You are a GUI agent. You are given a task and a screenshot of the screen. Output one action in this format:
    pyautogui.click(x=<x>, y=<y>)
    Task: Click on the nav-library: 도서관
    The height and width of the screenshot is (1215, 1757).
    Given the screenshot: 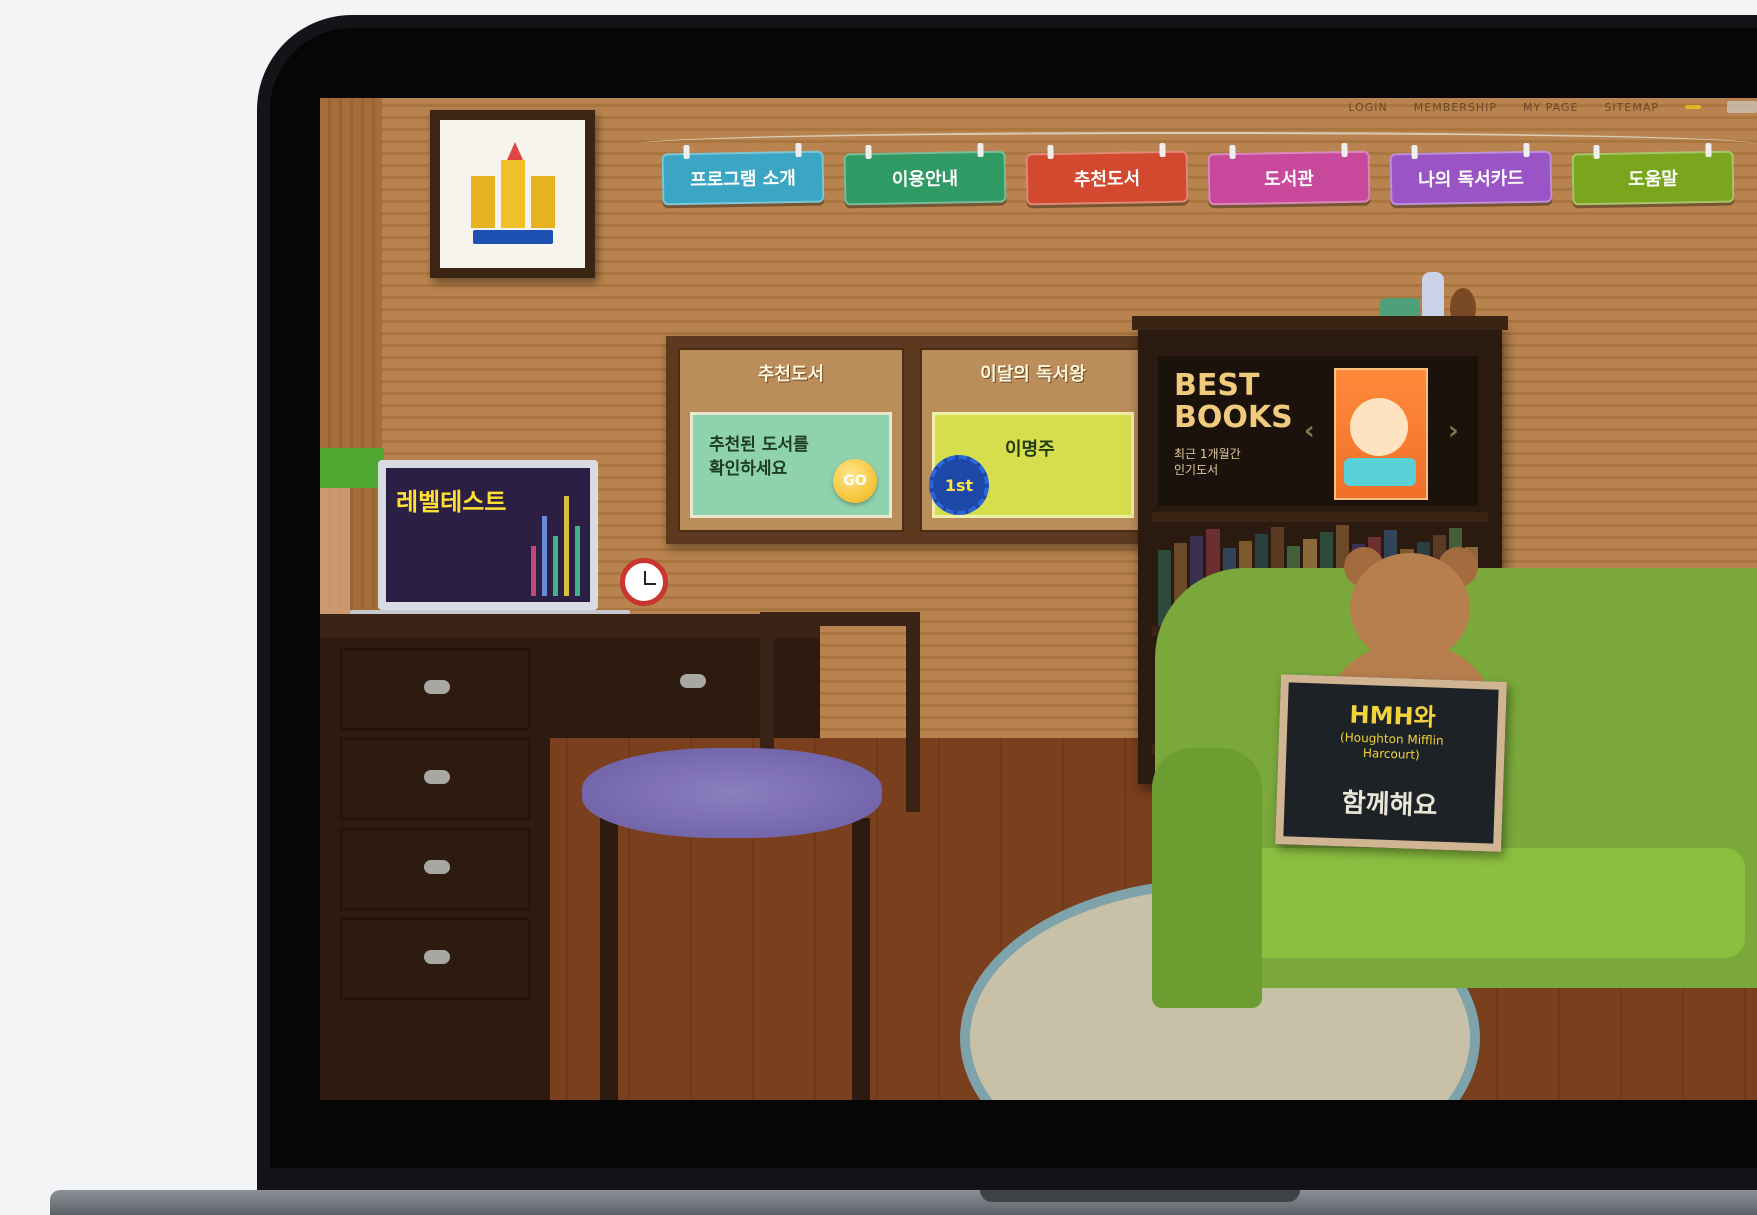 What is the action you would take?
    pyautogui.click(x=1289, y=178)
    